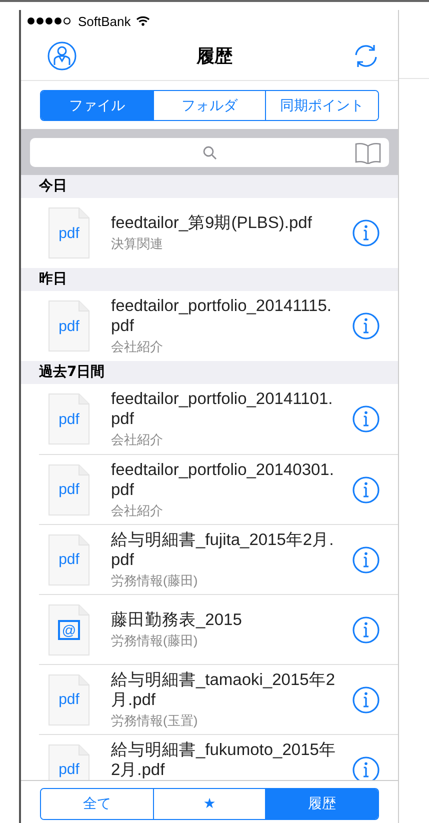 The height and width of the screenshot is (823, 429). I want to click on sync-icon, so click(366, 56).